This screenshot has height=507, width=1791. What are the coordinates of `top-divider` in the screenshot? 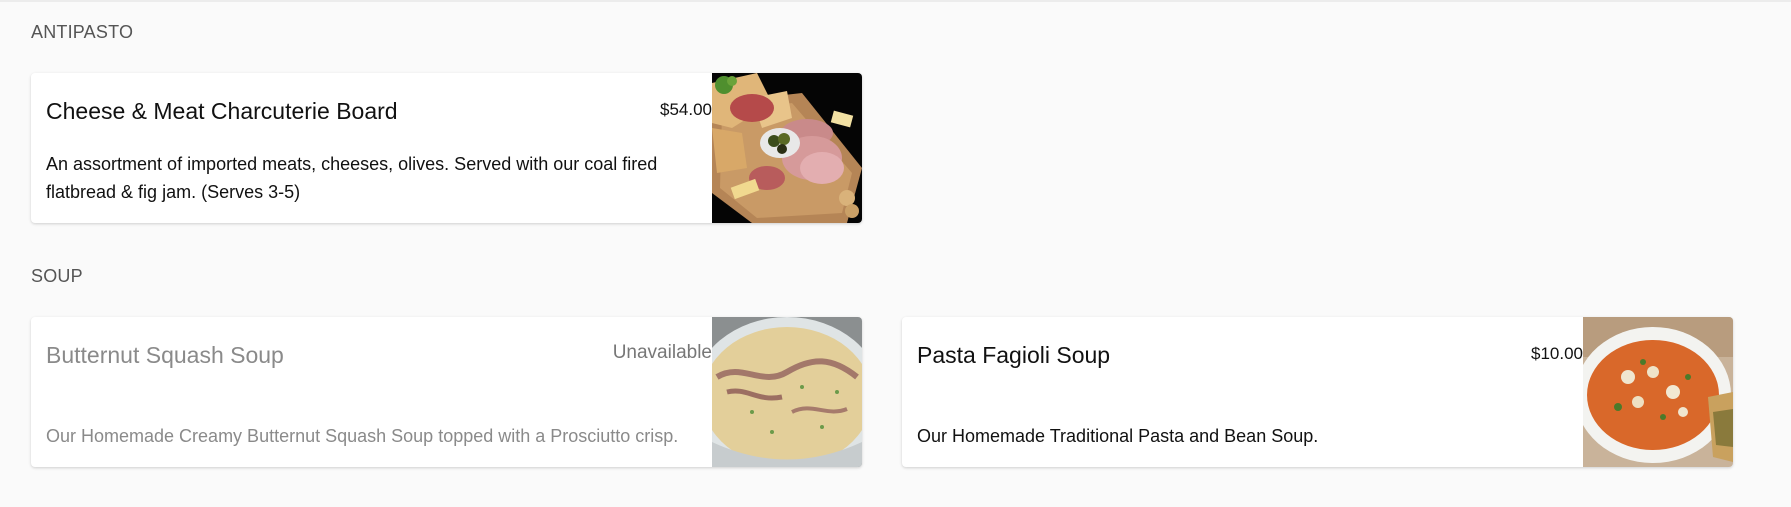 It's located at (895, 1).